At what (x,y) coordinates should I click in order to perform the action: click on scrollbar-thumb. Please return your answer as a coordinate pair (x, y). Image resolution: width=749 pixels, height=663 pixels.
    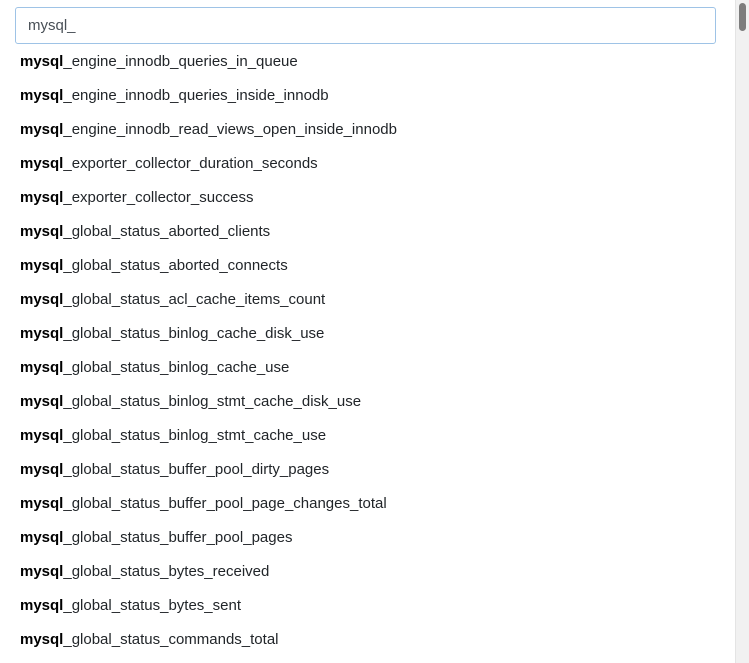
    Looking at the image, I should click on (742, 17).